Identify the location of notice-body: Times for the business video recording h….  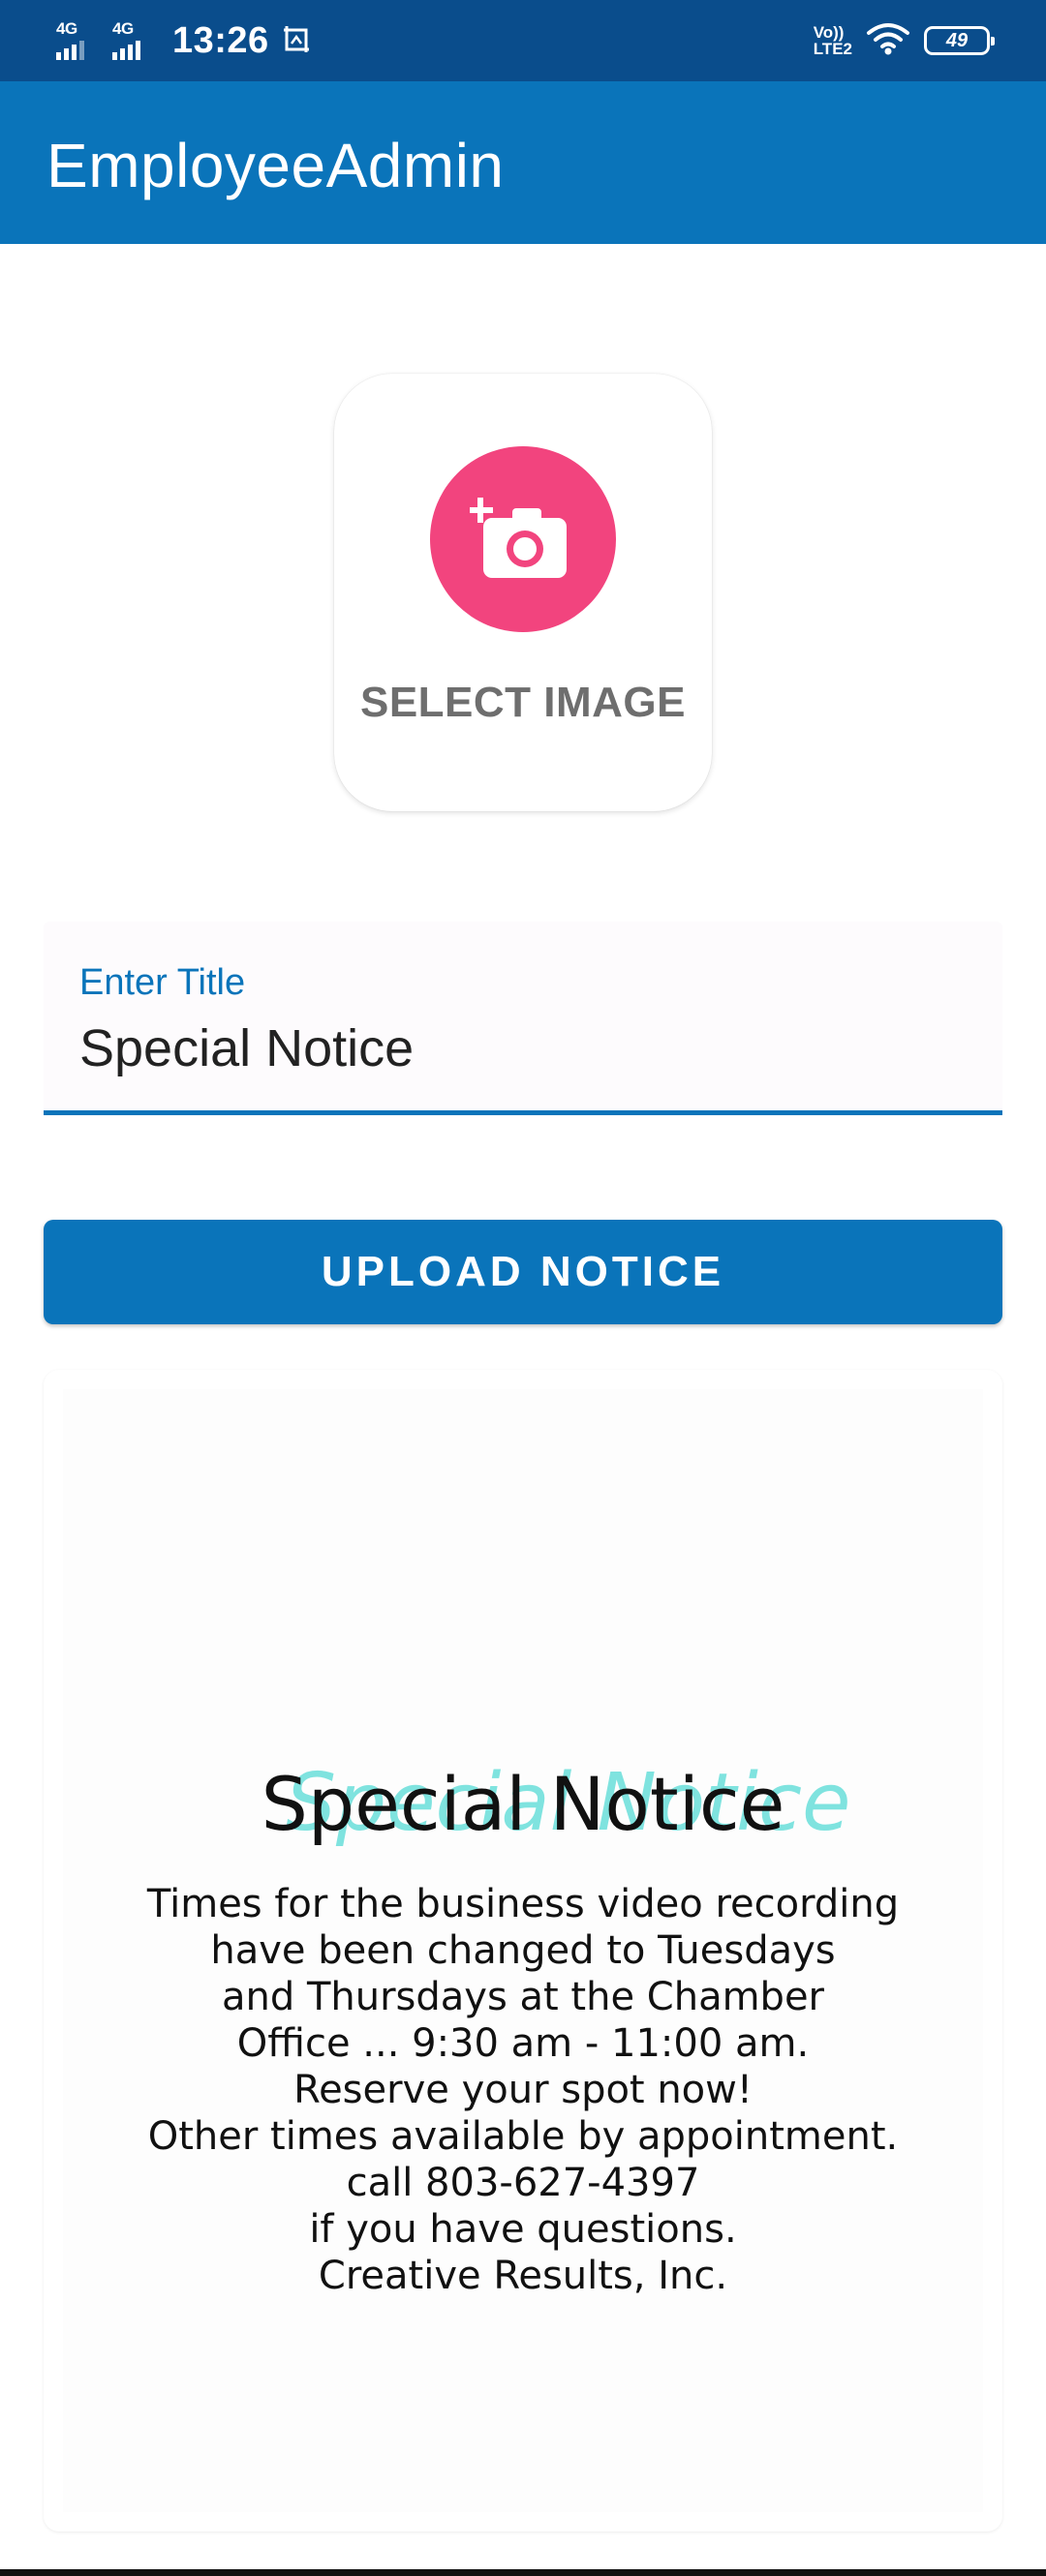
(523, 2090).